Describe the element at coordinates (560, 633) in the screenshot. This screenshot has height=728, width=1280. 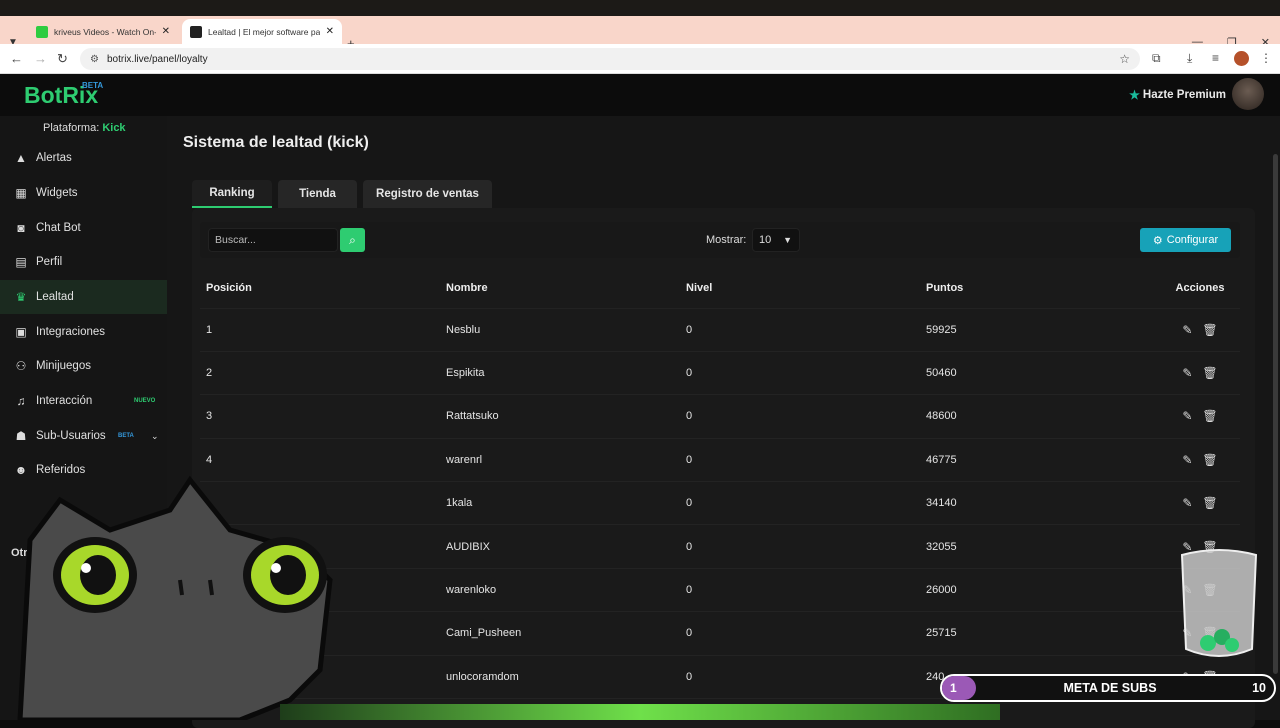
I see `row-name: Cami_Pusheen` at that location.